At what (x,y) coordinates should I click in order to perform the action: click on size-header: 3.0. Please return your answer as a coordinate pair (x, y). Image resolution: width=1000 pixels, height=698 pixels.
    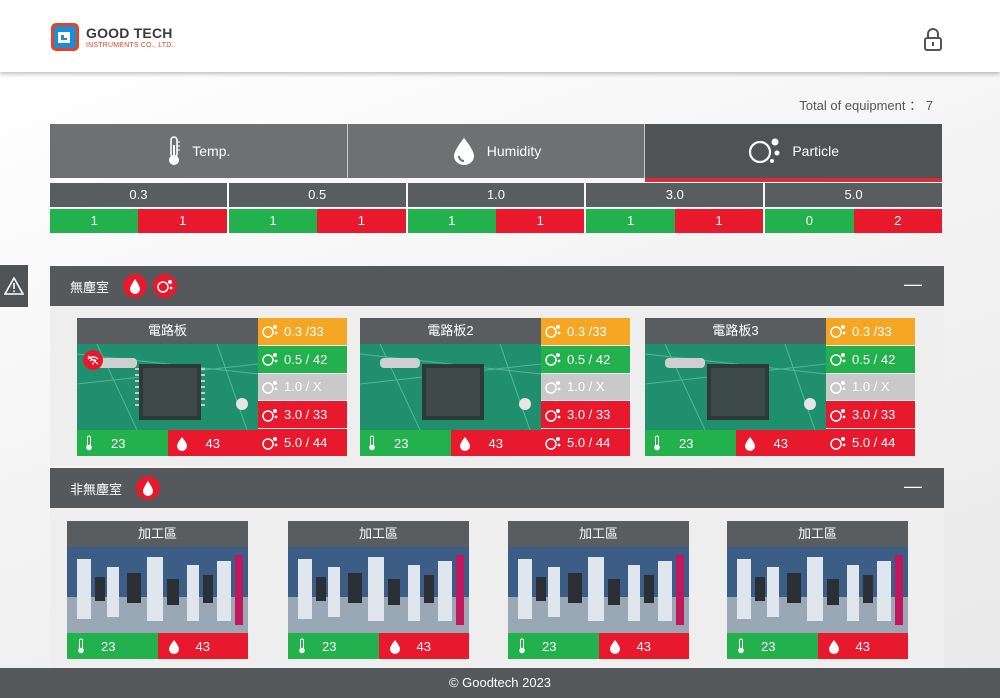
    Looking at the image, I should click on (675, 195).